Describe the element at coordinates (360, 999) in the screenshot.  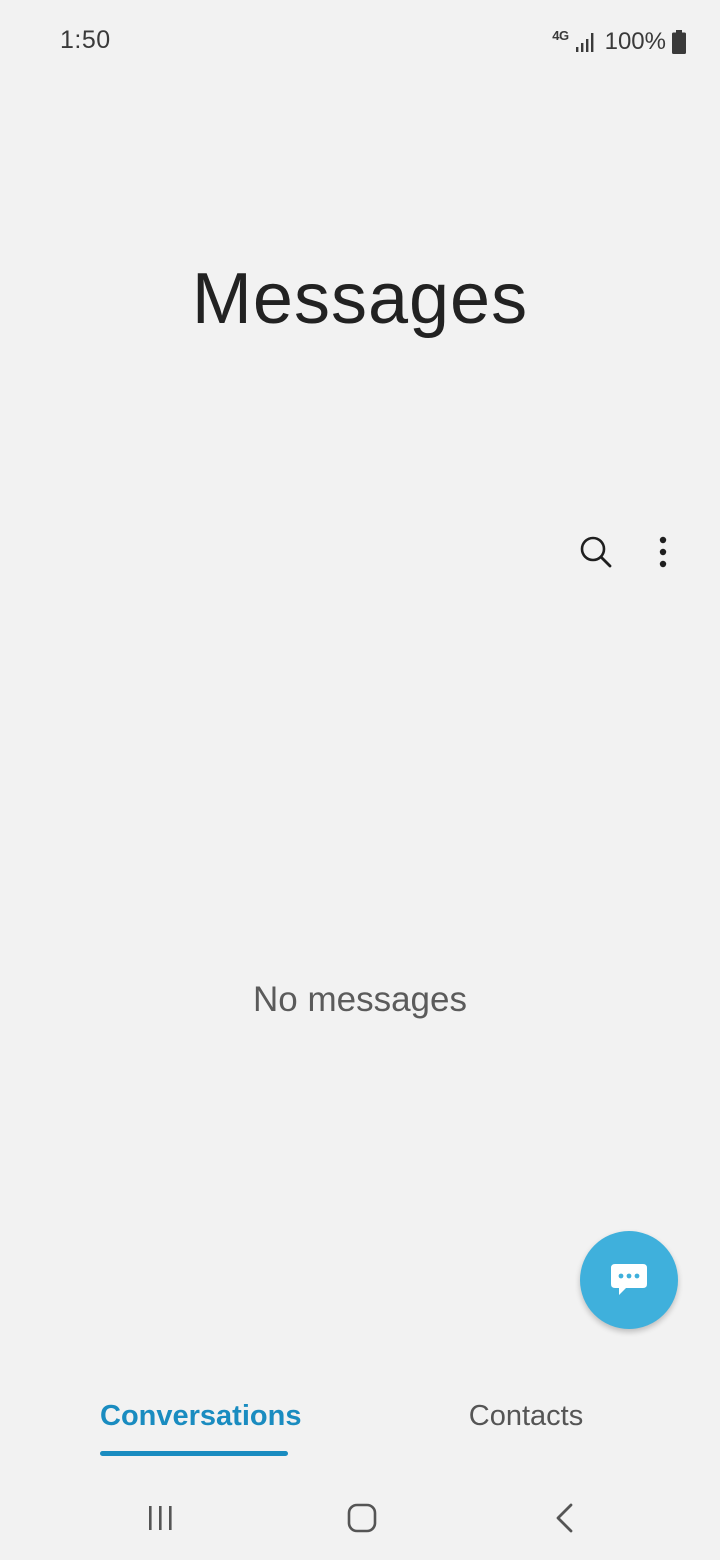
I see `empty-state-text: No messages` at that location.